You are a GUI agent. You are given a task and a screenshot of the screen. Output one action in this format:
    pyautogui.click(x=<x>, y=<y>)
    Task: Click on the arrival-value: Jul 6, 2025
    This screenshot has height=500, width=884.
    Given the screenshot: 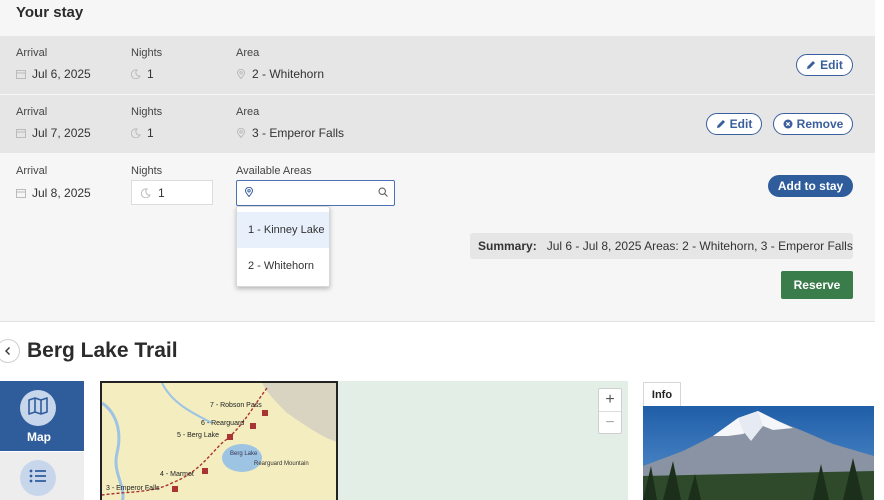 What is the action you would take?
    pyautogui.click(x=53, y=74)
    